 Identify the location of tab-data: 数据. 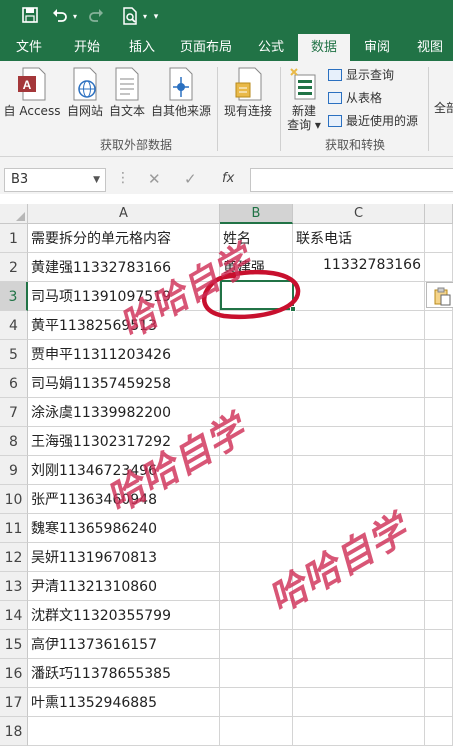
(324, 47).